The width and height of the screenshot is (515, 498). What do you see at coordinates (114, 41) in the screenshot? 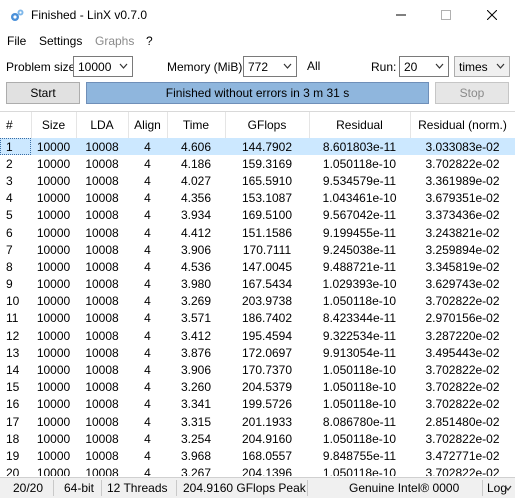
I see `menu-graphs: Graphs` at bounding box center [114, 41].